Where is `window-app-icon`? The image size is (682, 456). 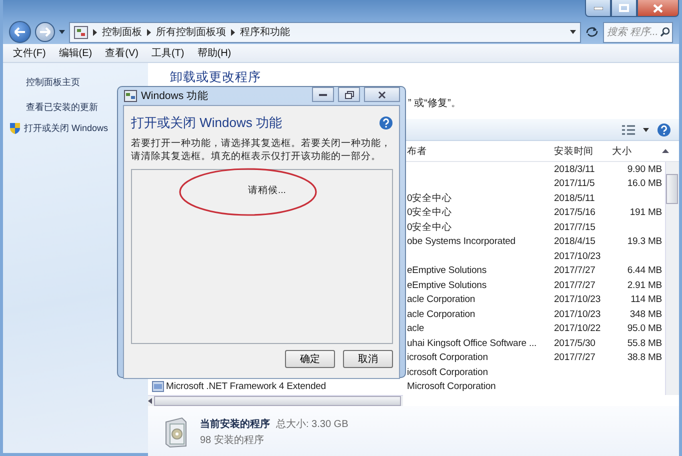
window-app-icon is located at coordinates (130, 96).